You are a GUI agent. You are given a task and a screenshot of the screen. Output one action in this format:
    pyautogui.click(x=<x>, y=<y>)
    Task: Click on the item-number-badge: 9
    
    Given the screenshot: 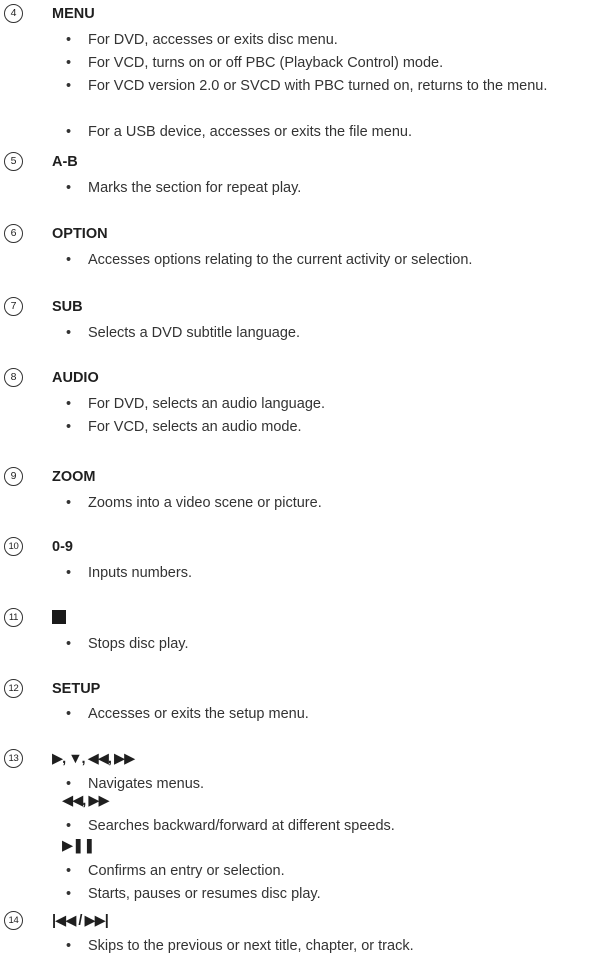 What is the action you would take?
    pyautogui.click(x=13, y=476)
    